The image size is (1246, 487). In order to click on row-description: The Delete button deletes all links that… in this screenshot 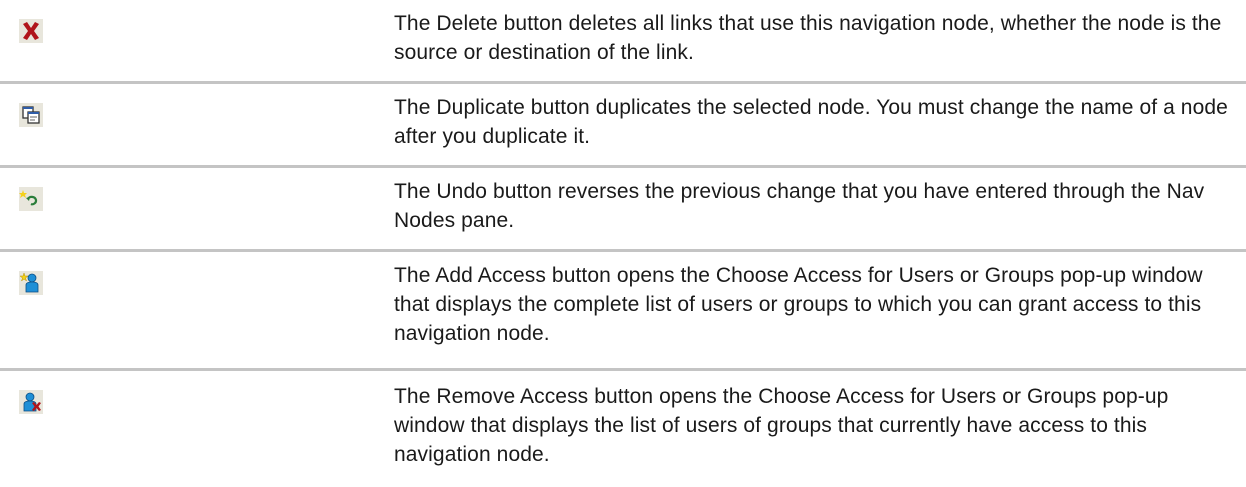, I will do `click(808, 38)`.